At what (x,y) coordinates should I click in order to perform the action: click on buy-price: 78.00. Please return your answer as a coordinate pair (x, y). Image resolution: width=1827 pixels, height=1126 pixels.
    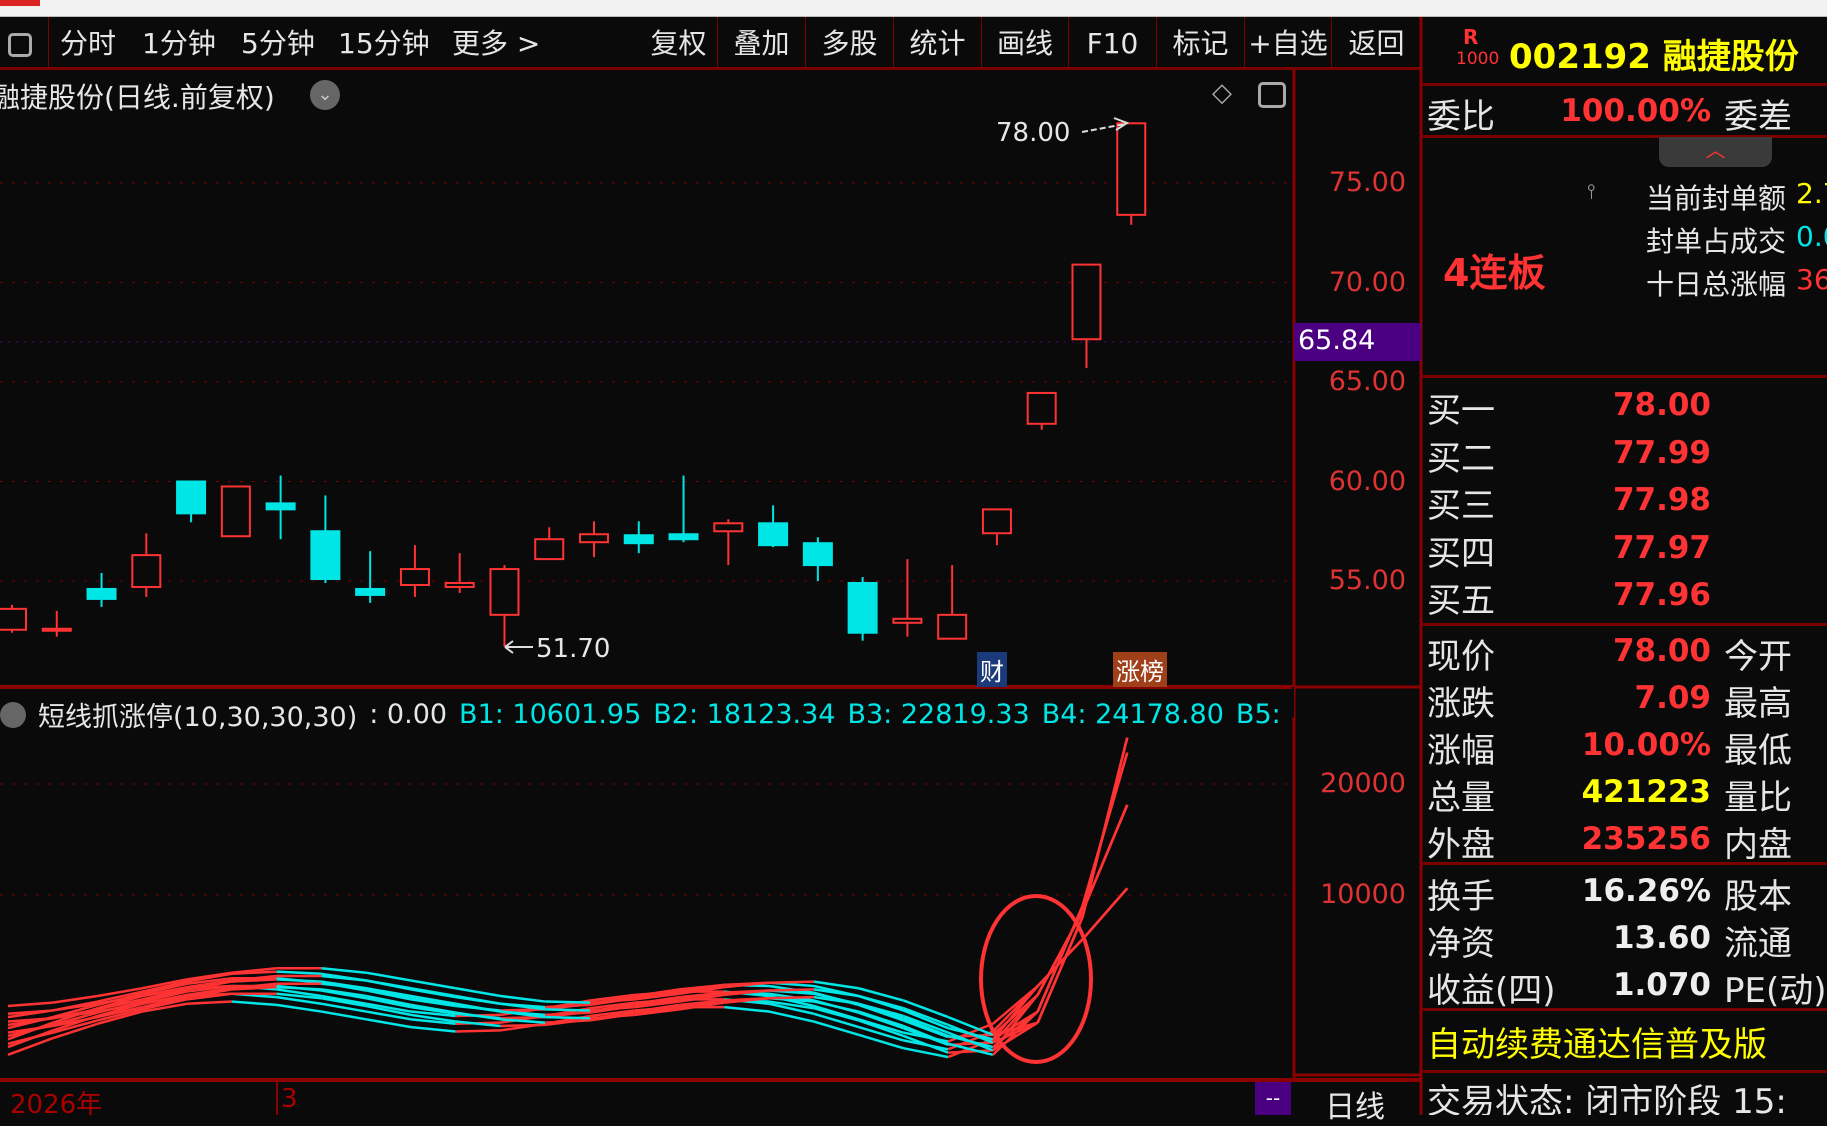
    Looking at the image, I should click on (1661, 405).